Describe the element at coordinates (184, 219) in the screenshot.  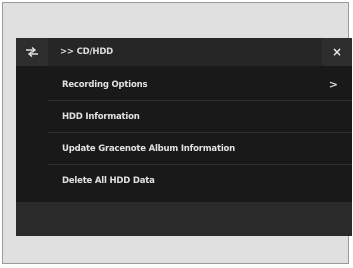
I see `footer-bar` at that location.